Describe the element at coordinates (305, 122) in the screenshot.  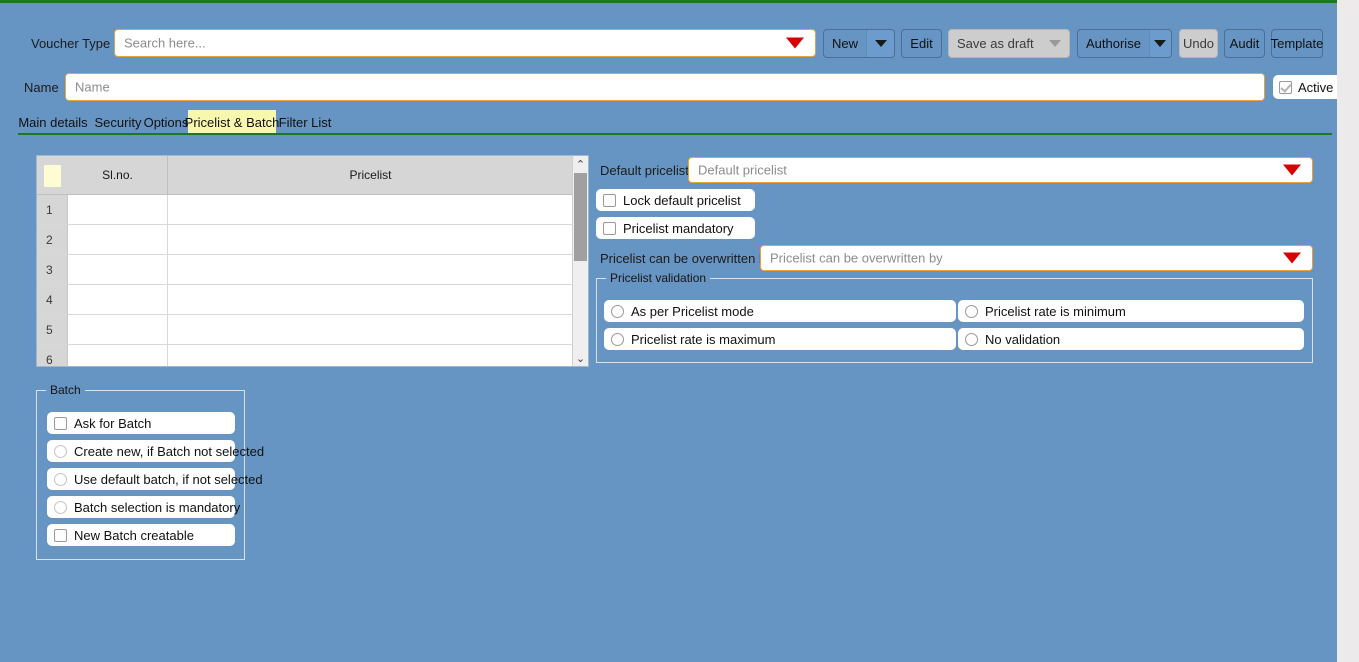
I see `tab-filter-list: Filter List` at that location.